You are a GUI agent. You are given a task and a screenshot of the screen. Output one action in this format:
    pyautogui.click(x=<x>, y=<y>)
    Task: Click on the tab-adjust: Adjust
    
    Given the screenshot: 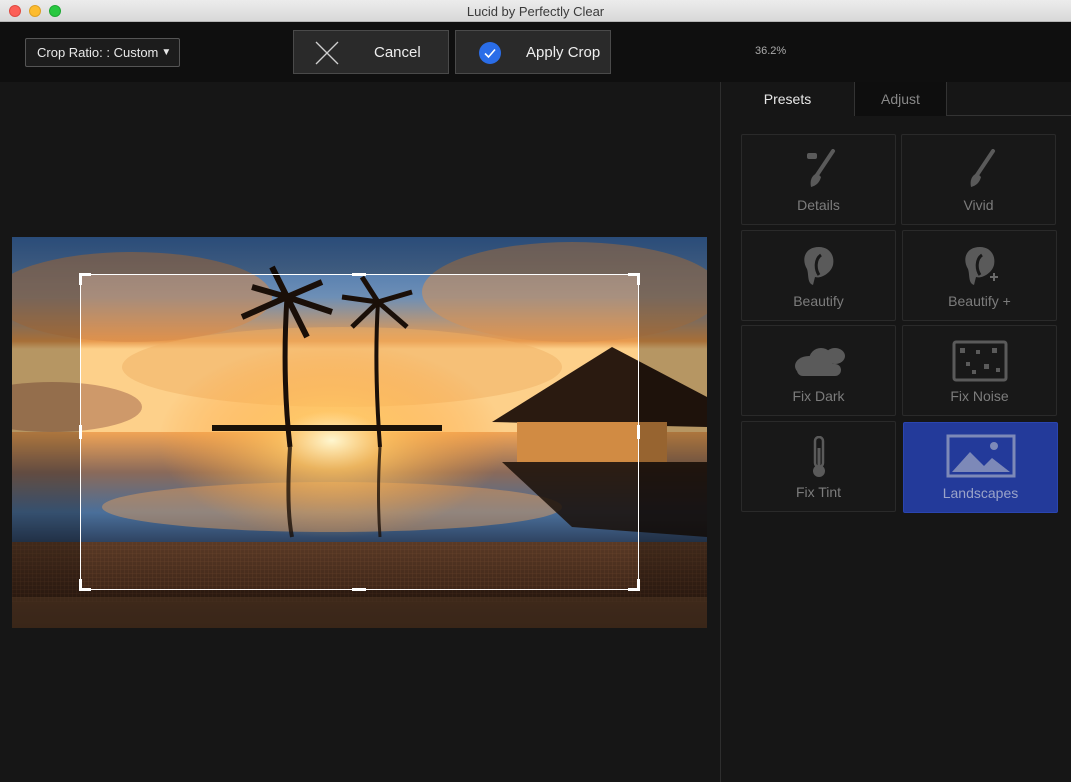 What is the action you would take?
    pyautogui.click(x=901, y=99)
    